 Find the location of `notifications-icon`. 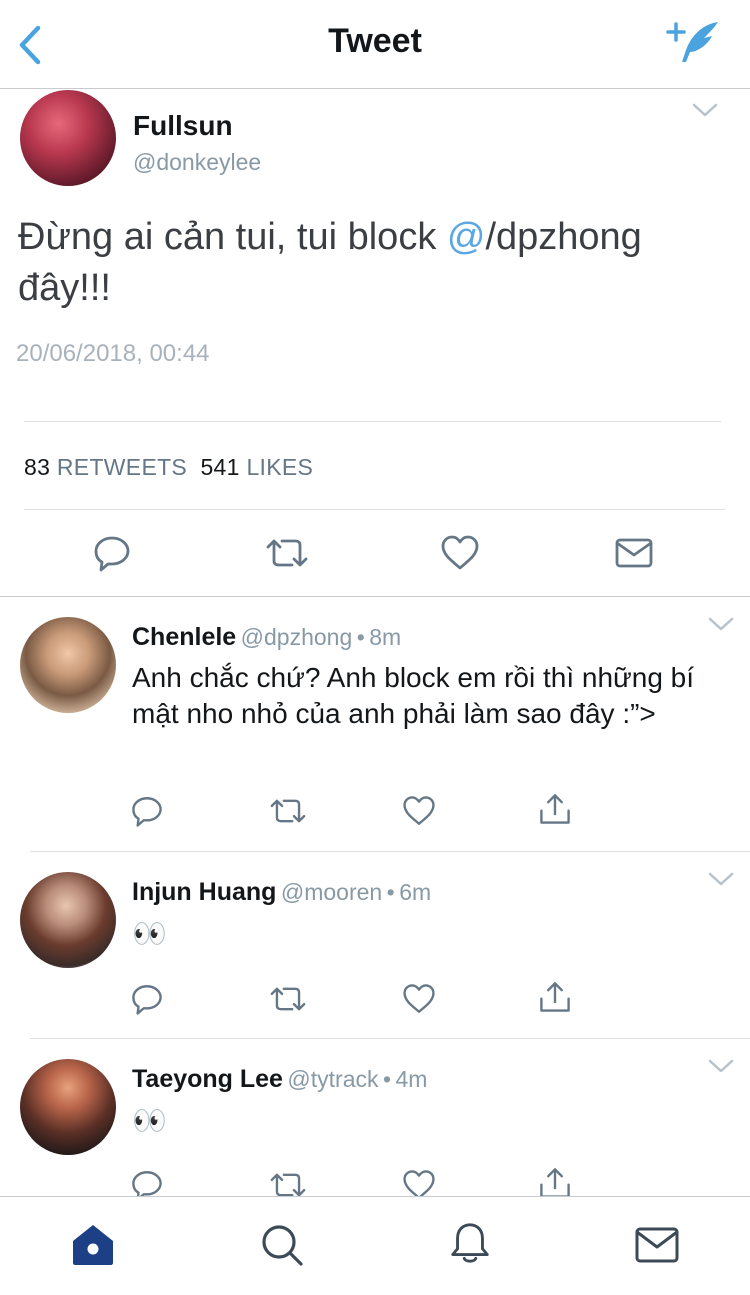

notifications-icon is located at coordinates (470, 1243).